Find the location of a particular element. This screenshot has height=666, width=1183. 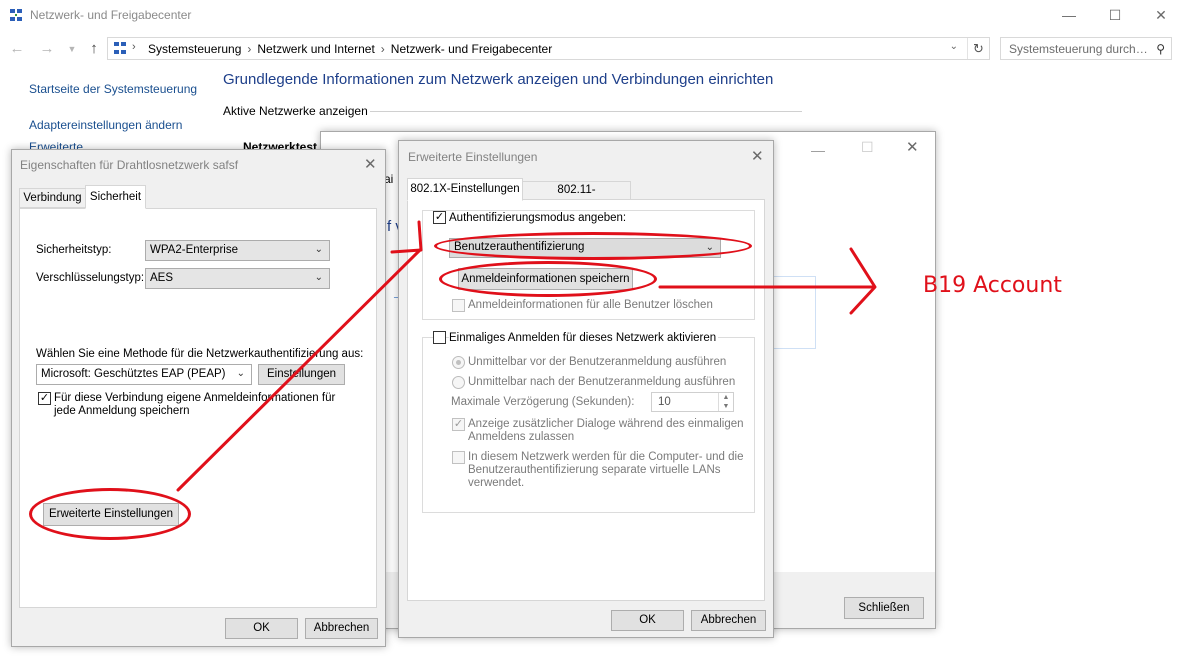

tab-8021x: 802.1X-Einstellungen is located at coordinates (465, 189).